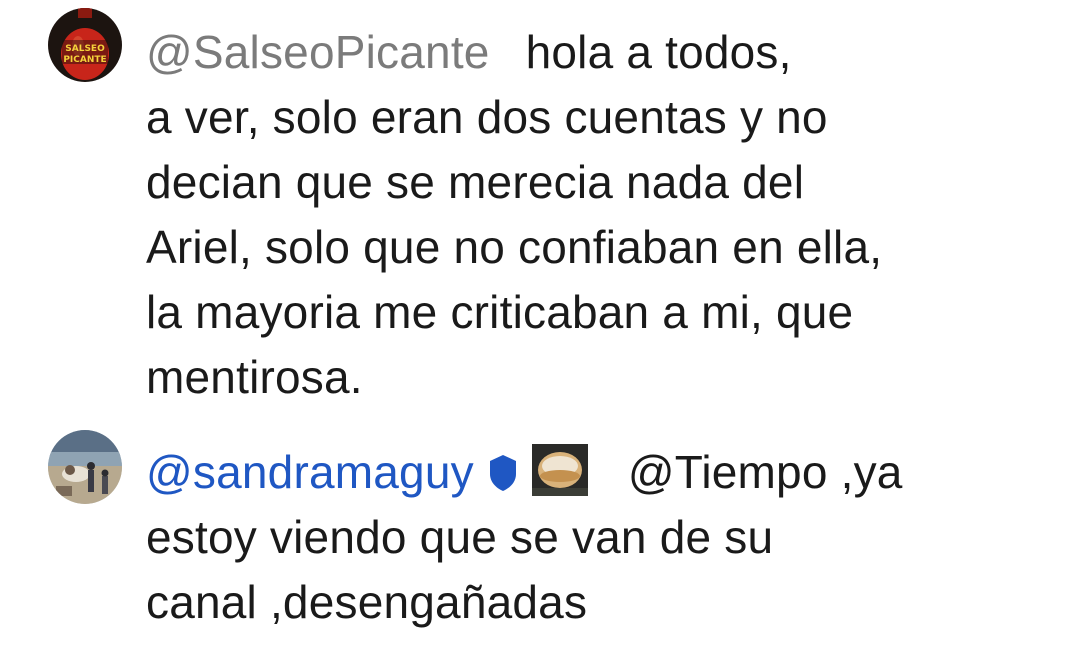 This screenshot has width=1080, height=648. I want to click on avatar, so click(85, 467).